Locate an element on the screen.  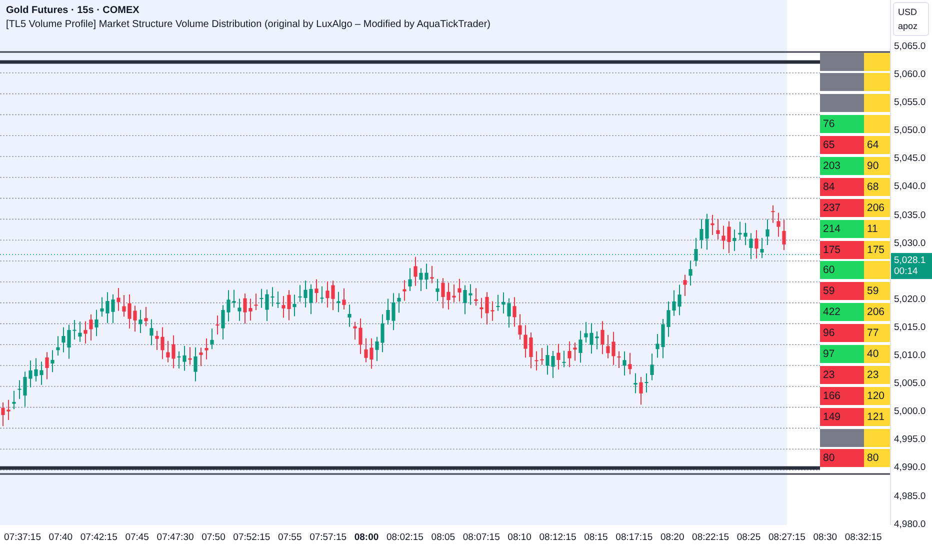
time-label: 08:17:15 is located at coordinates (634, 537).